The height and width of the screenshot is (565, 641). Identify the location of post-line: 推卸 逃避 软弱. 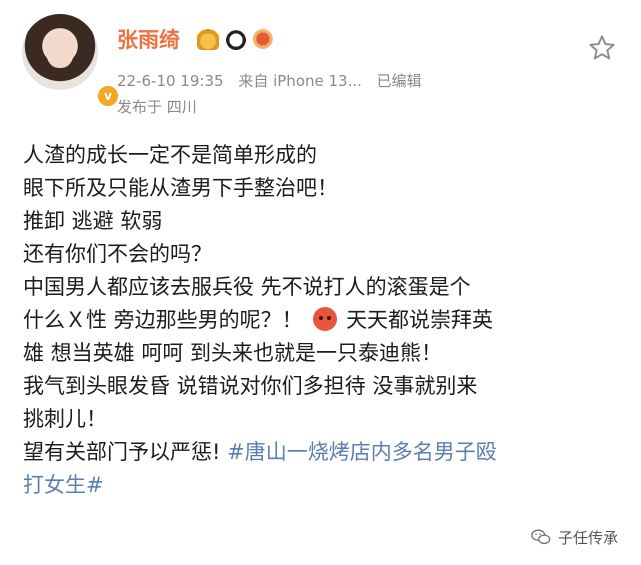
(93, 221).